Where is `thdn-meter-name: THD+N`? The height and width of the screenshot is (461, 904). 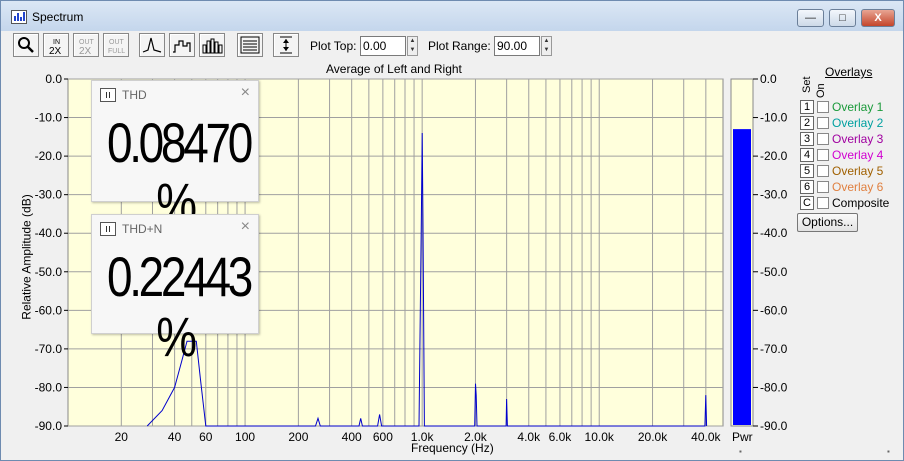 thdn-meter-name: THD+N is located at coordinates (142, 229).